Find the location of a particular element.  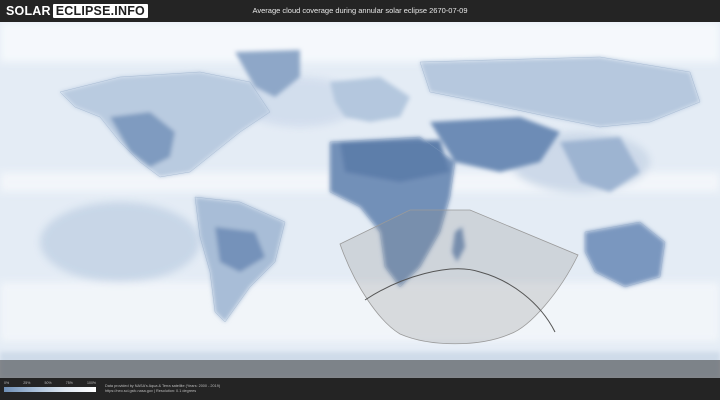

map-bottom-band is located at coordinates (360, 369).